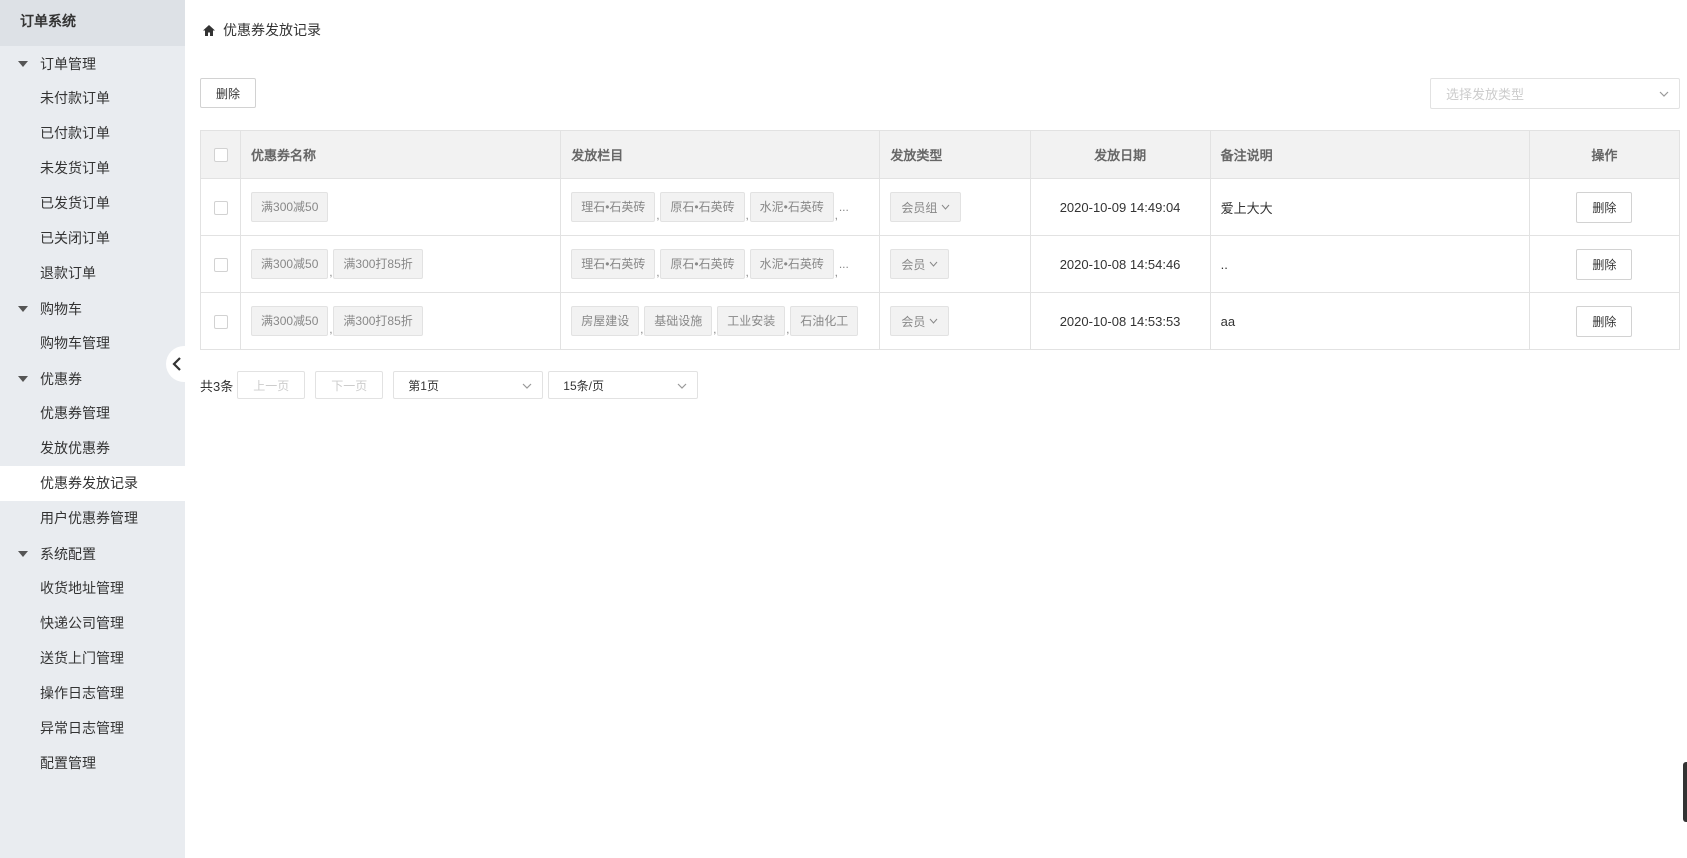 The width and height of the screenshot is (1687, 858). What do you see at coordinates (791, 207) in the screenshot?
I see `column-tag: 水泥•石英砖` at bounding box center [791, 207].